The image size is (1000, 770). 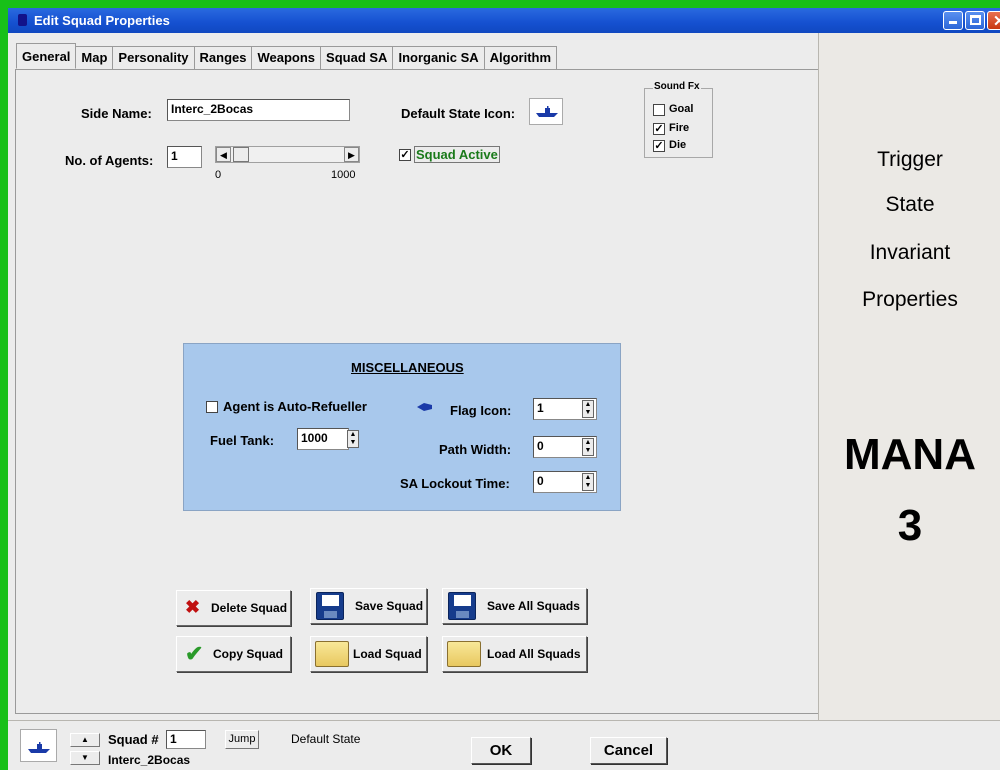 What do you see at coordinates (258, 110) in the screenshot?
I see `side-name-input: Interc_2Bocas` at bounding box center [258, 110].